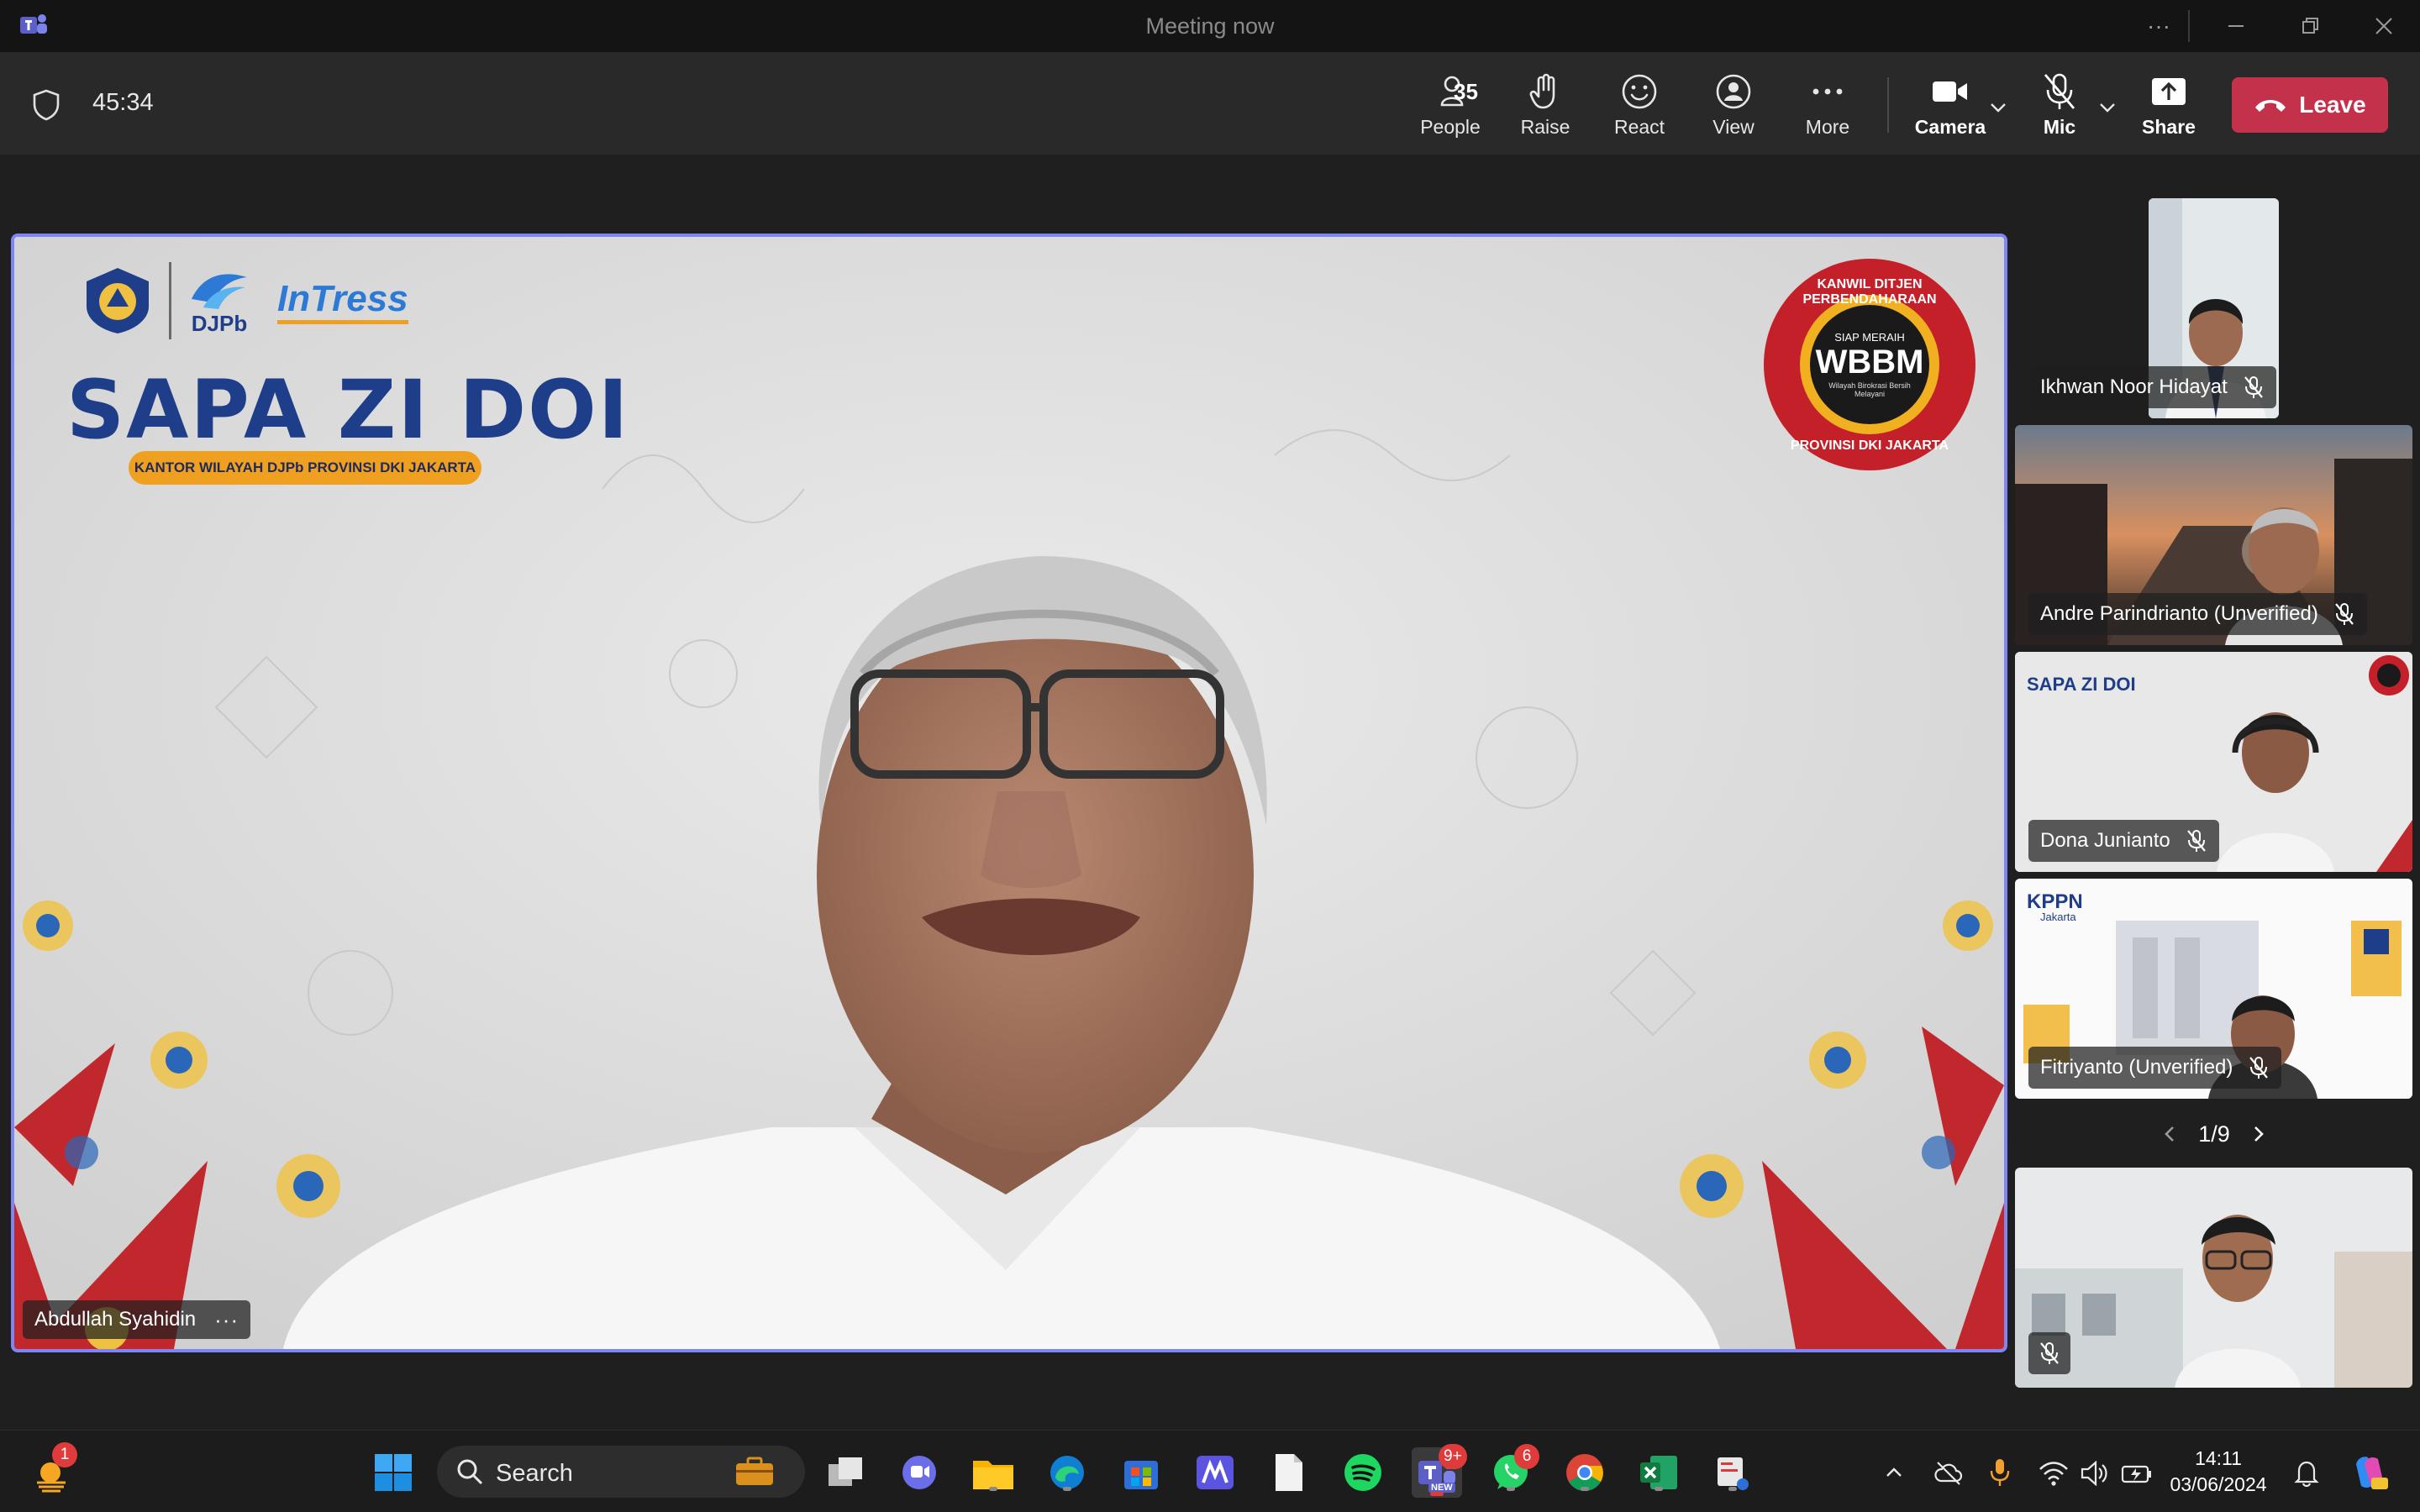  I want to click on participant-name-tag-3: Dona Junianto, so click(2123, 841).